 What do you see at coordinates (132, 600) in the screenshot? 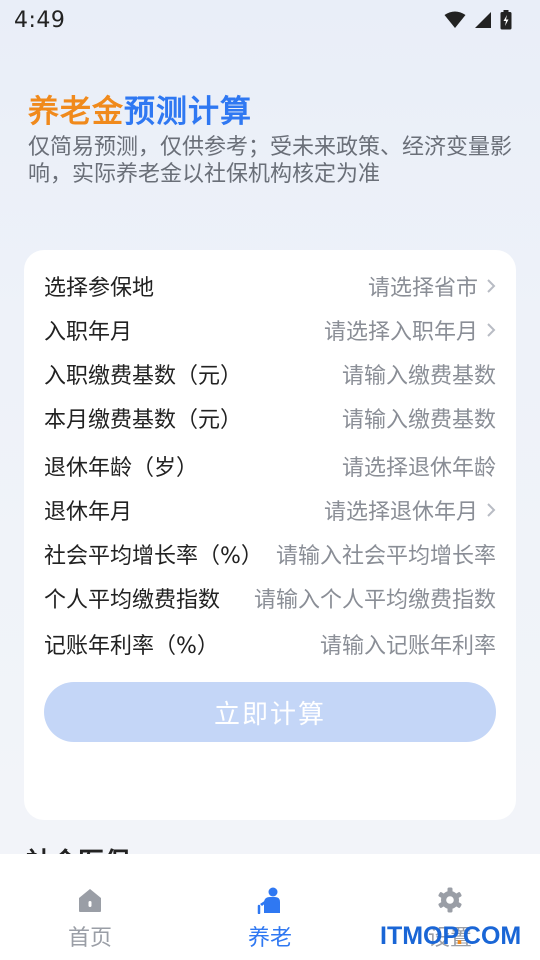
I see `form-row-label: 个人平均缴费指数` at bounding box center [132, 600].